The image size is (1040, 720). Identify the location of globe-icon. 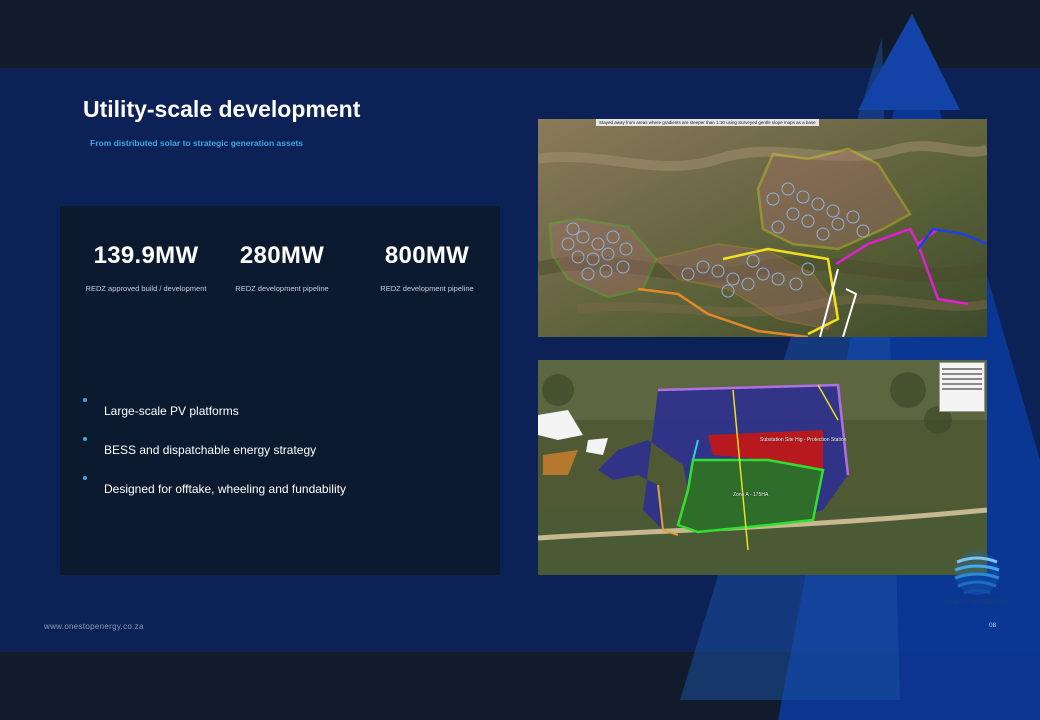
(977, 573).